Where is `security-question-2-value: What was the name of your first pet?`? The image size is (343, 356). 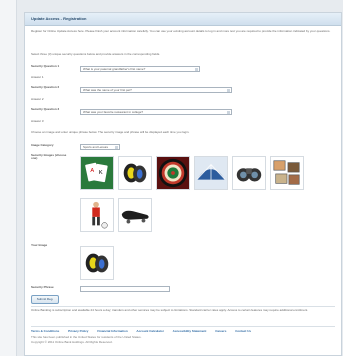 security-question-2-value: What was the name of your first pet? is located at coordinates (107, 90).